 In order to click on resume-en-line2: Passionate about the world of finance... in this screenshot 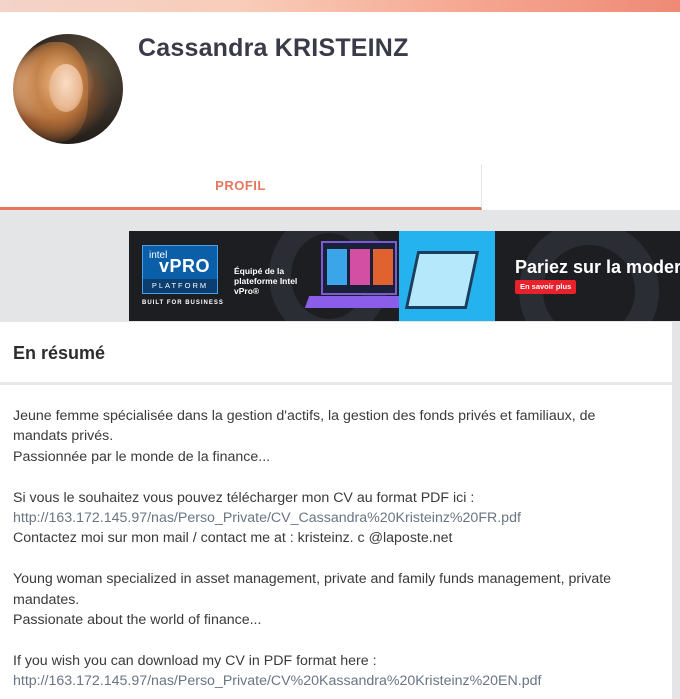, I will do `click(137, 620)`.